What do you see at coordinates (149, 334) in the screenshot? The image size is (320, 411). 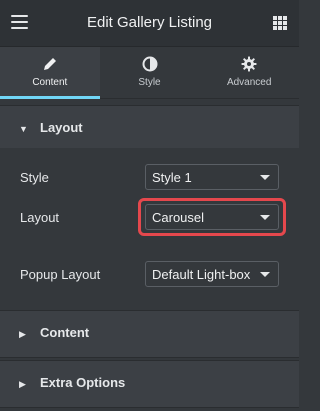 I see `section-content-header: ▶ Content` at bounding box center [149, 334].